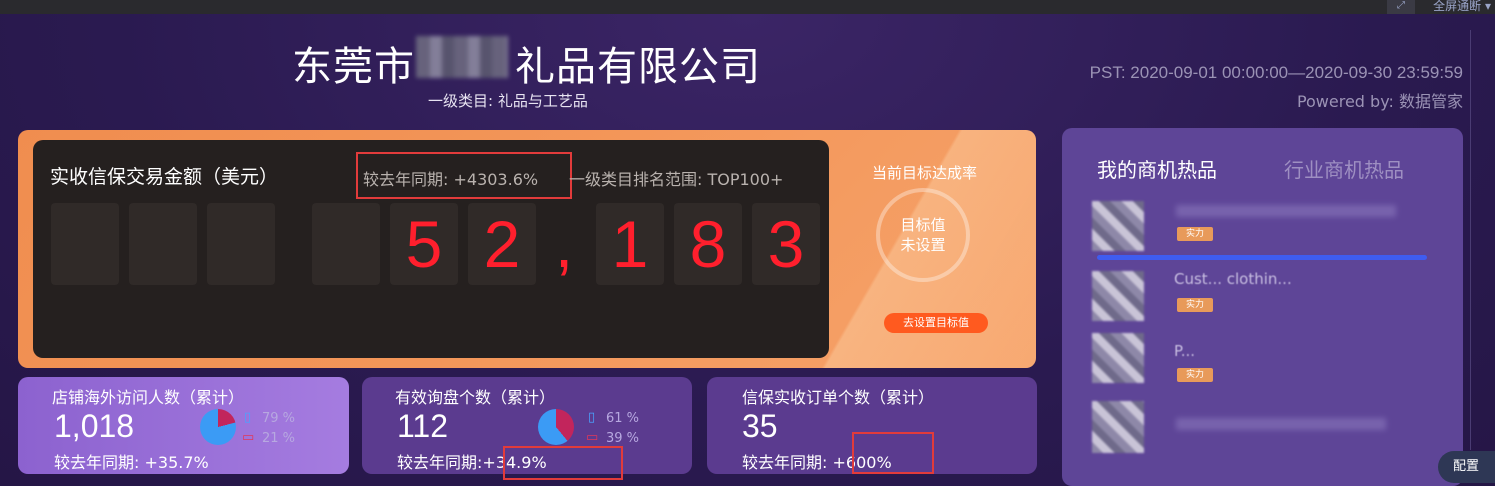  Describe the element at coordinates (676, 179) in the screenshot. I see `category-rank: 一级类目排名范围: TOP100+` at that location.